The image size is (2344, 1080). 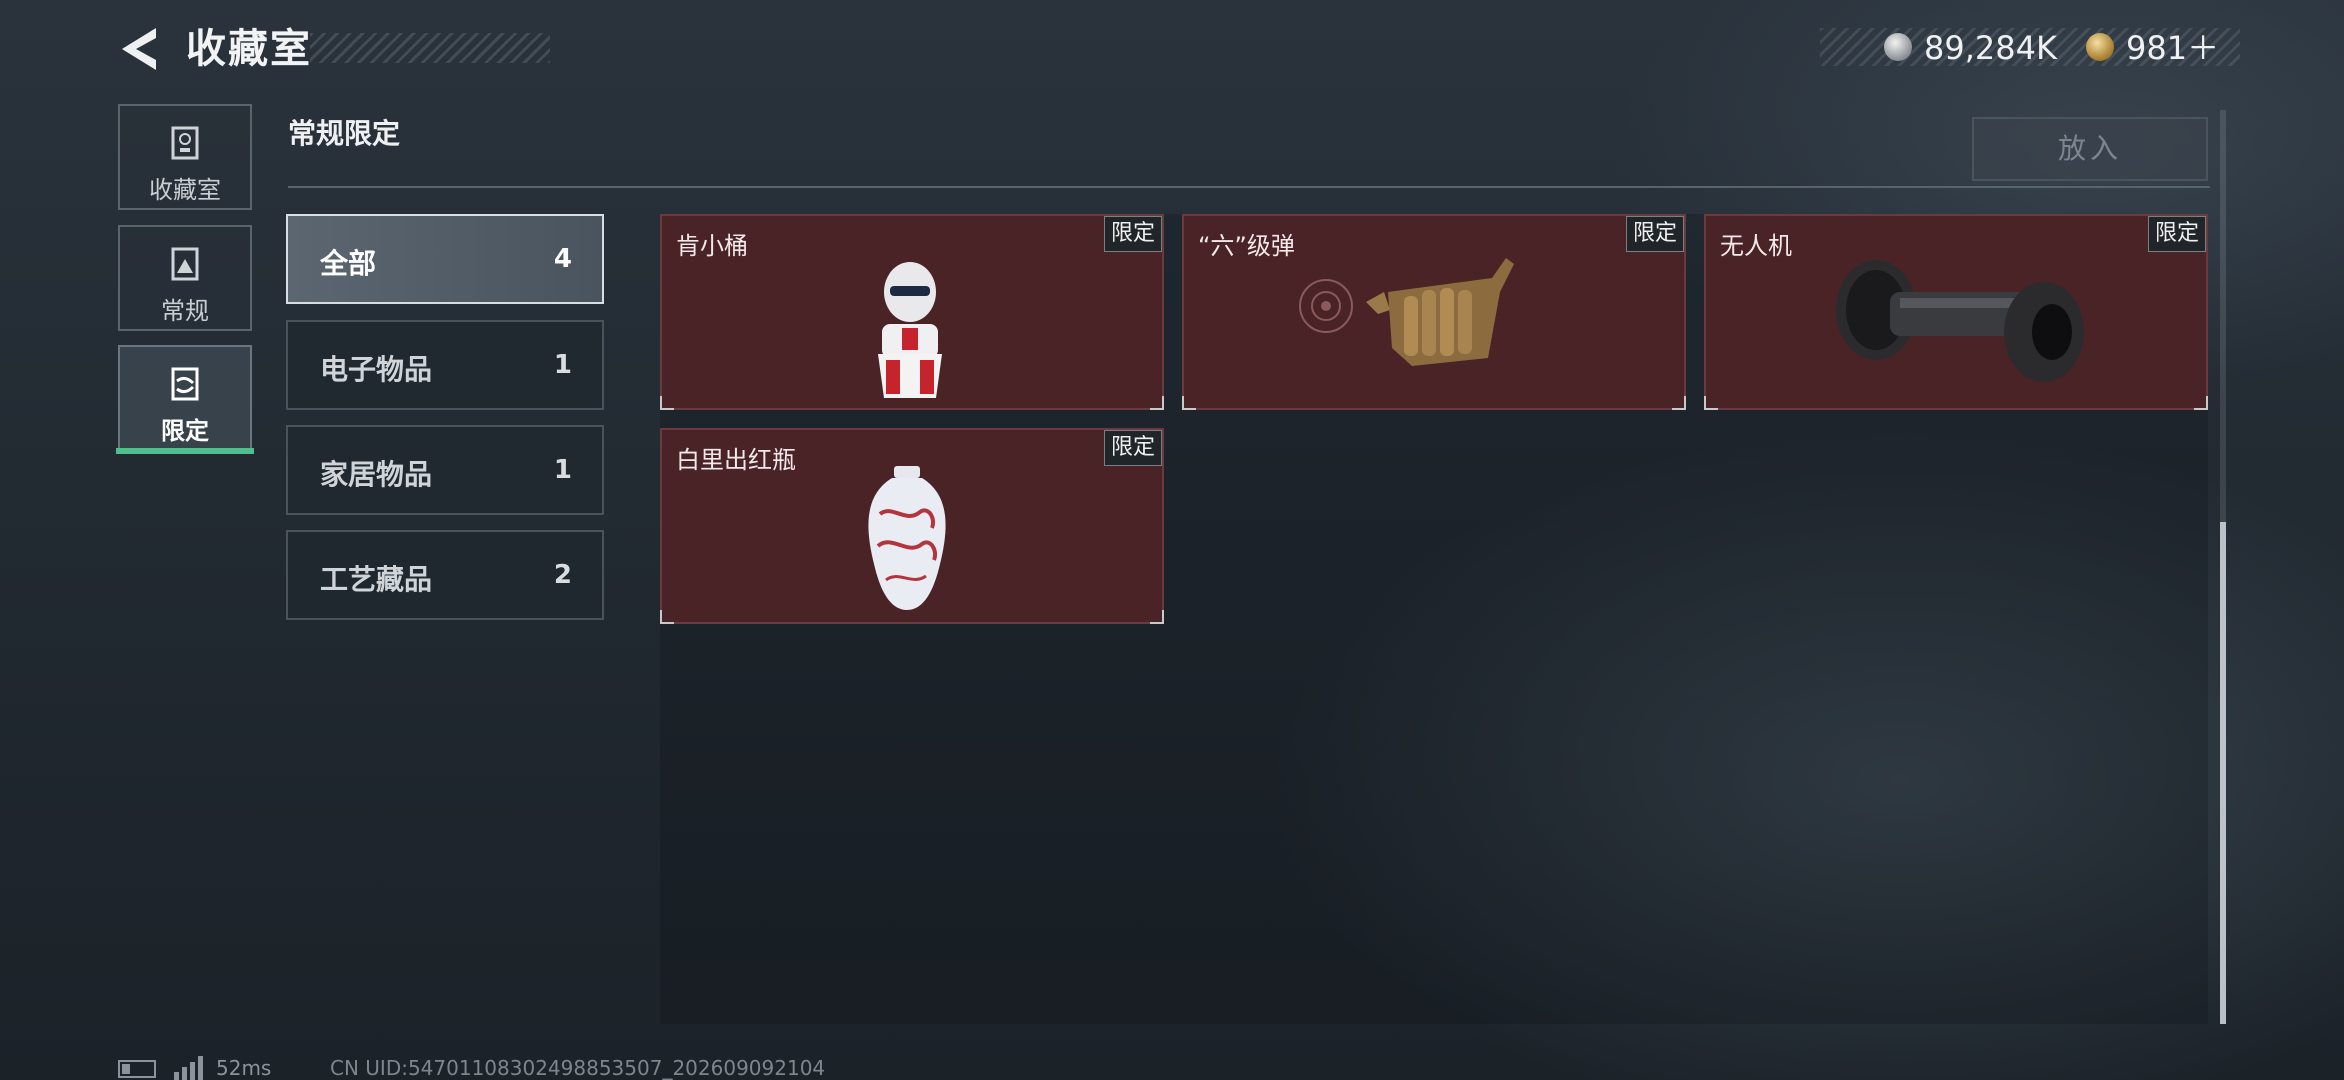 I want to click on category-count: 2, so click(x=562, y=575).